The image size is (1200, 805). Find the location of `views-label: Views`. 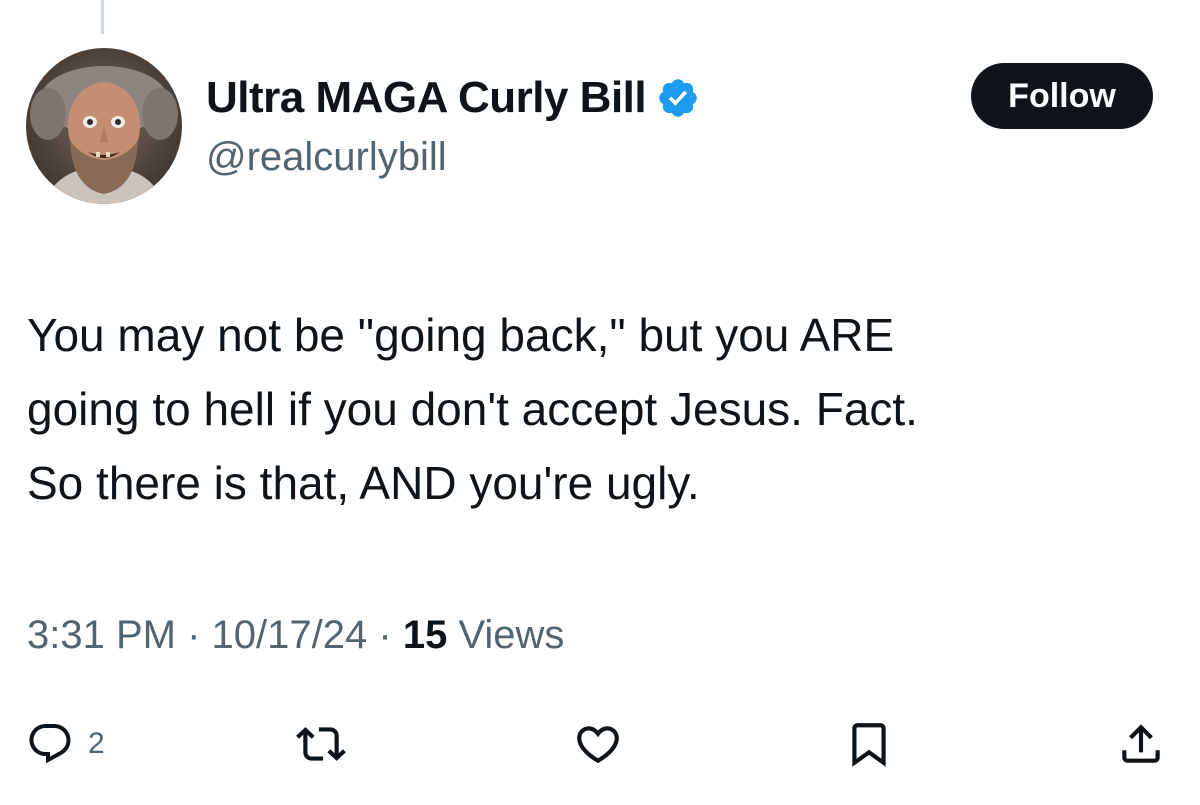

views-label: Views is located at coordinates (511, 635).